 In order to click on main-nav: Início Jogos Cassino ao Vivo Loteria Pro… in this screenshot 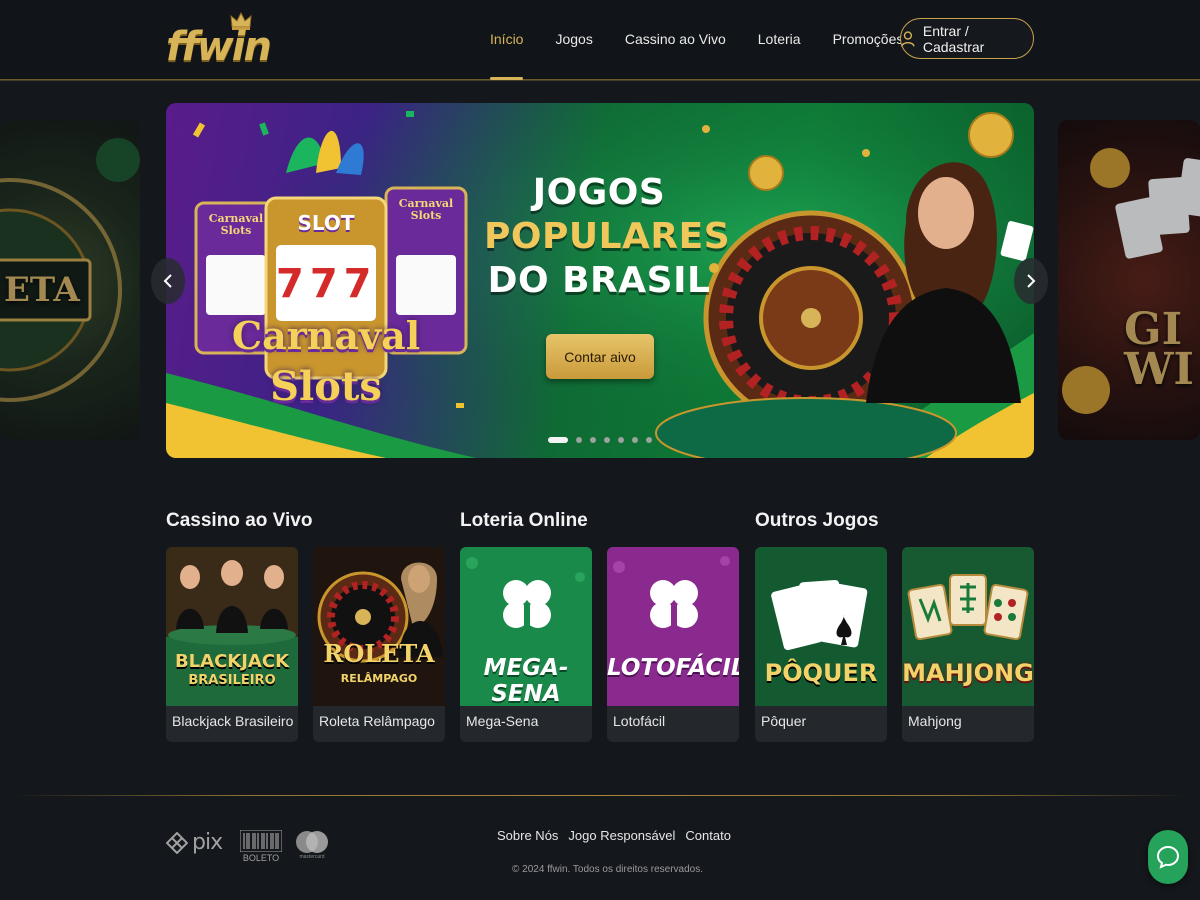, I will do `click(712, 40)`.